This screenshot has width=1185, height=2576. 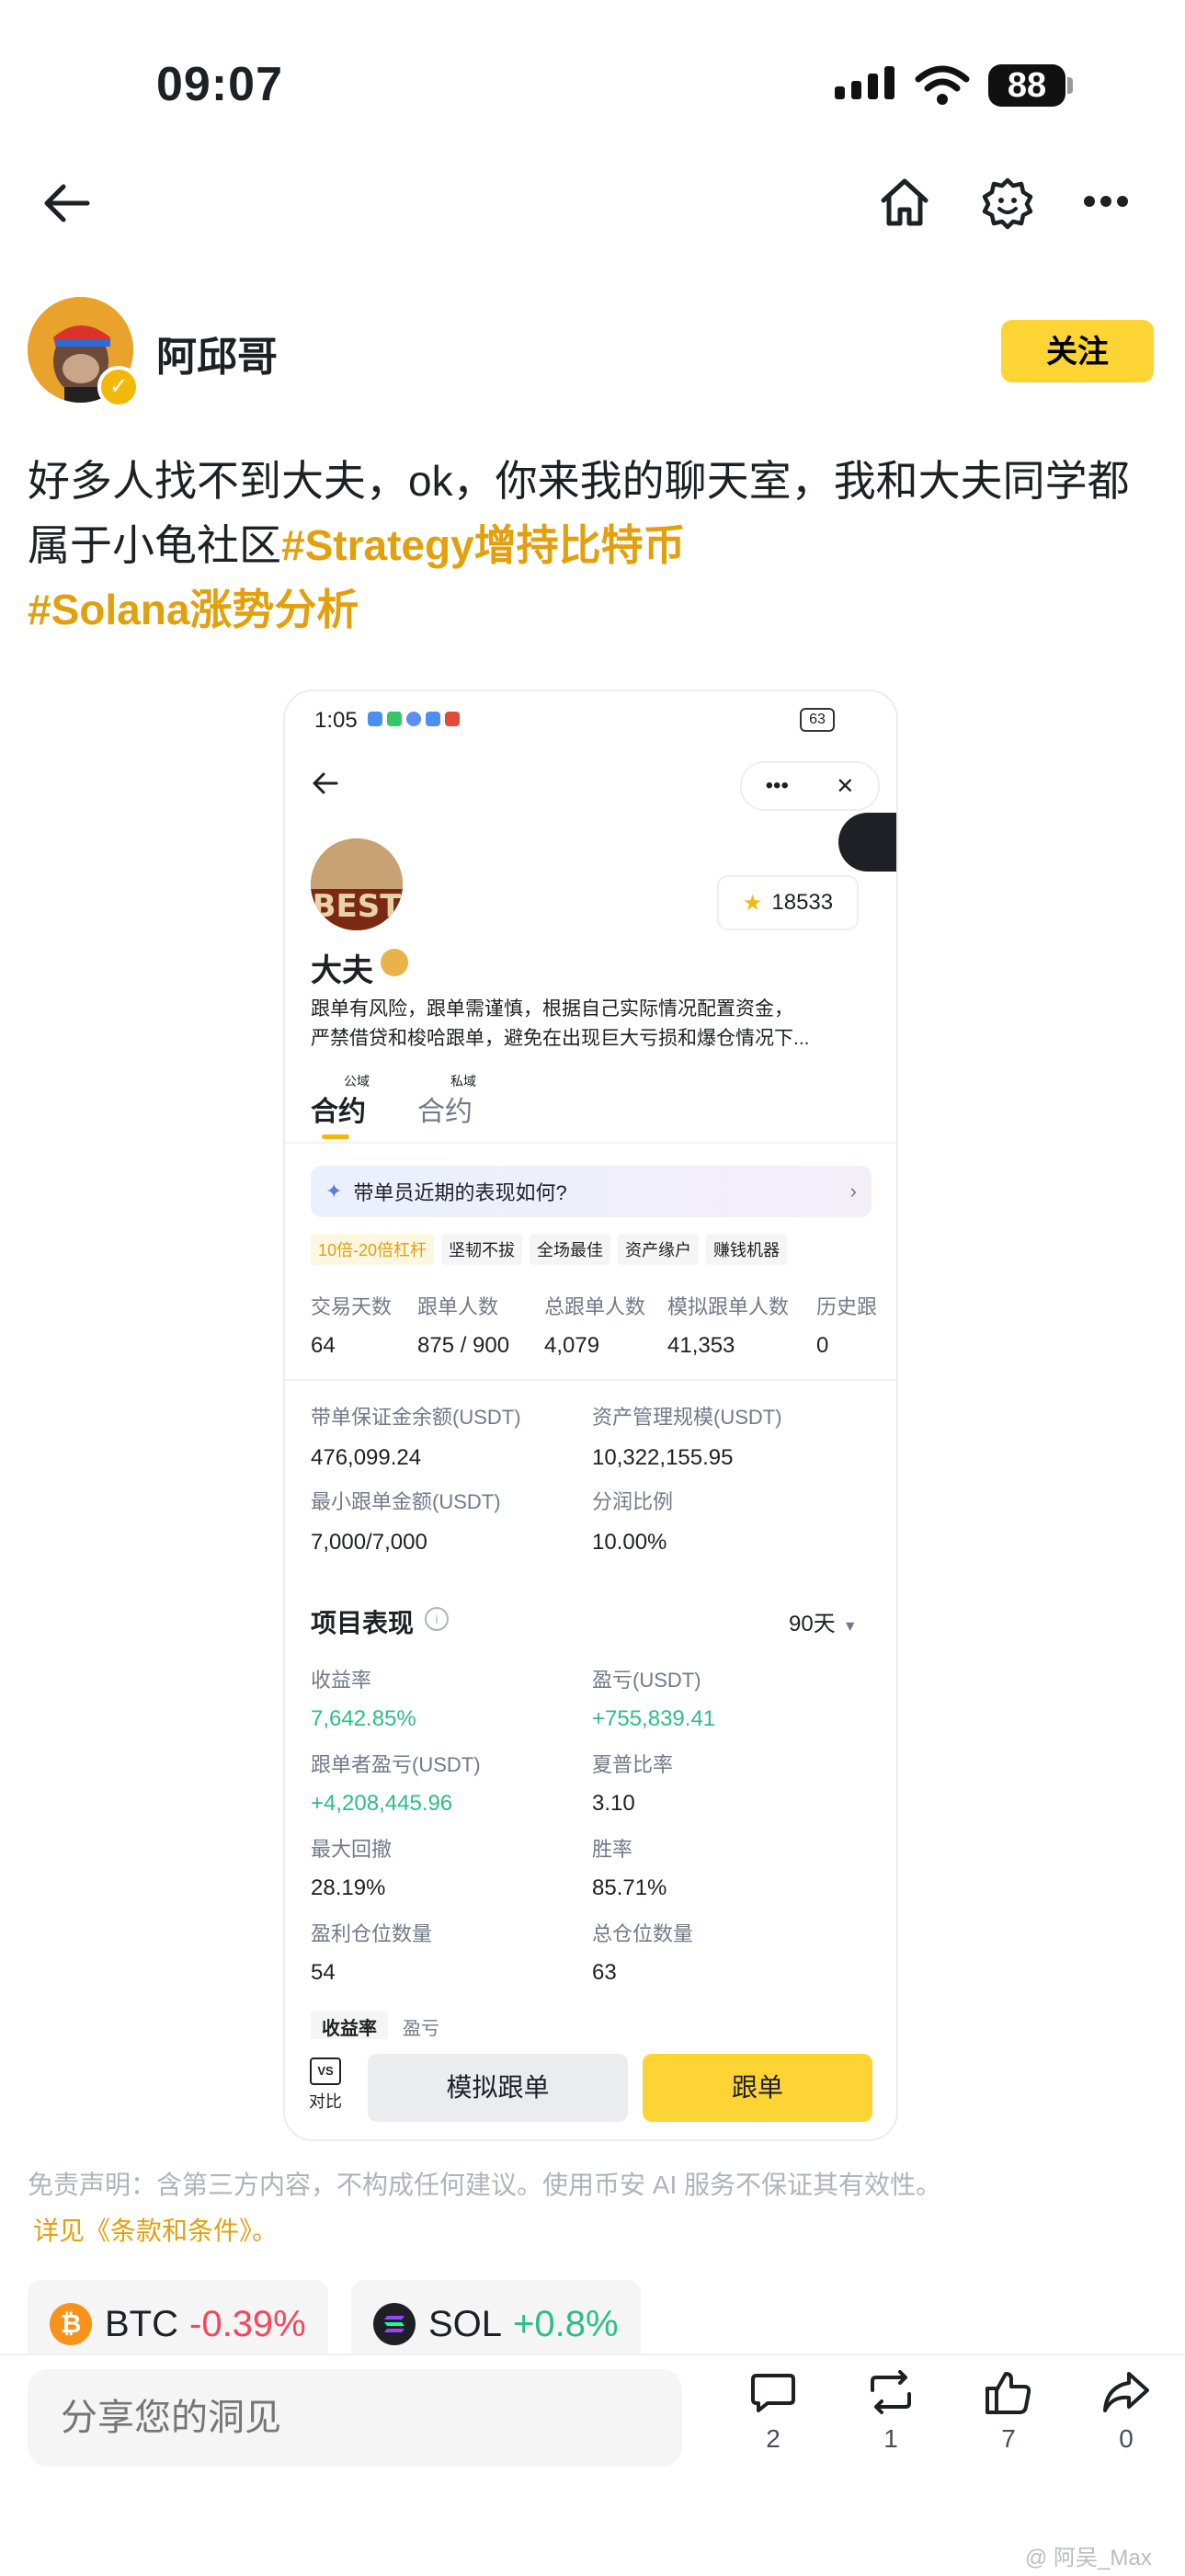 I want to click on embedded-more-icon: •••, so click(x=777, y=785).